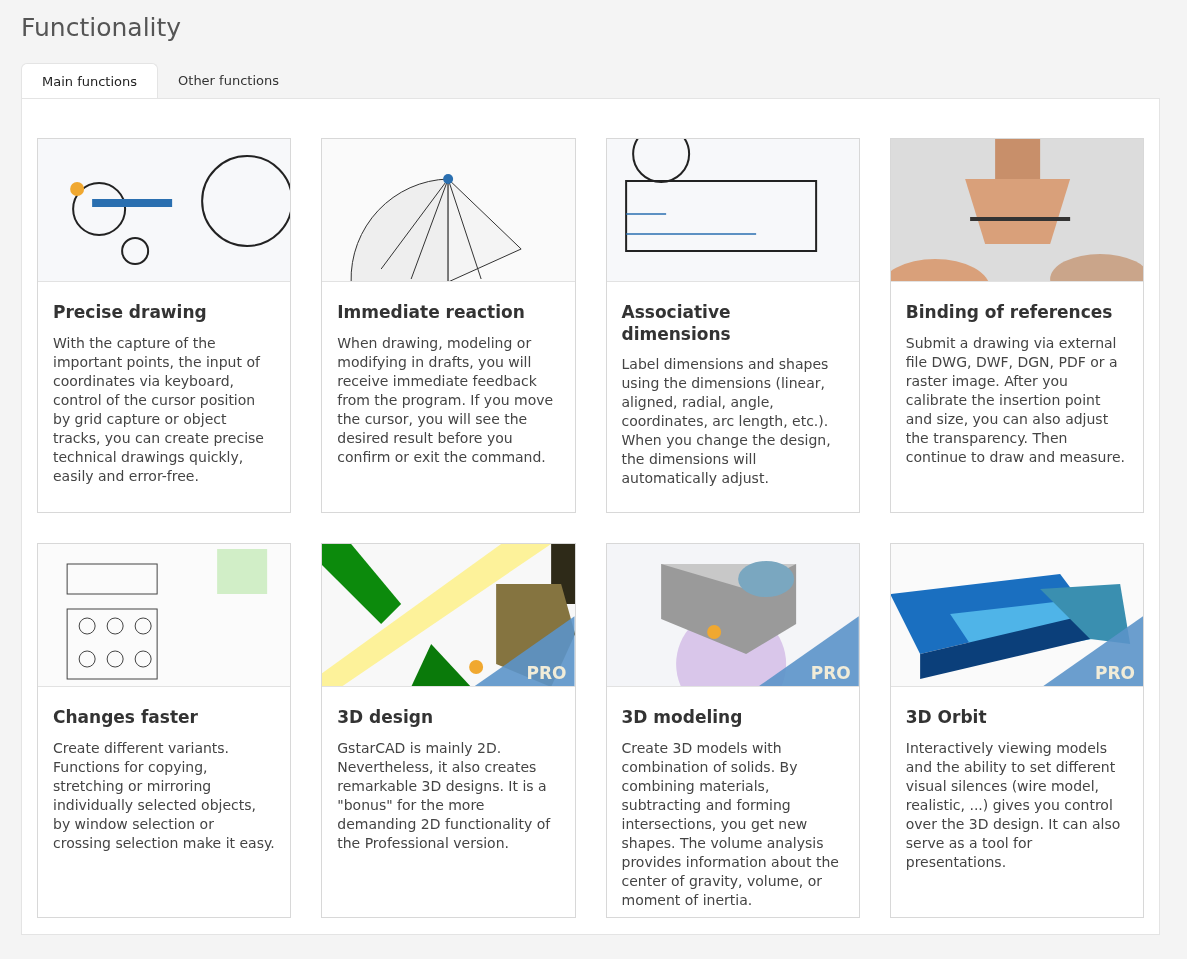 The image size is (1187, 959). I want to click on tab: Main functions, so click(90, 81).